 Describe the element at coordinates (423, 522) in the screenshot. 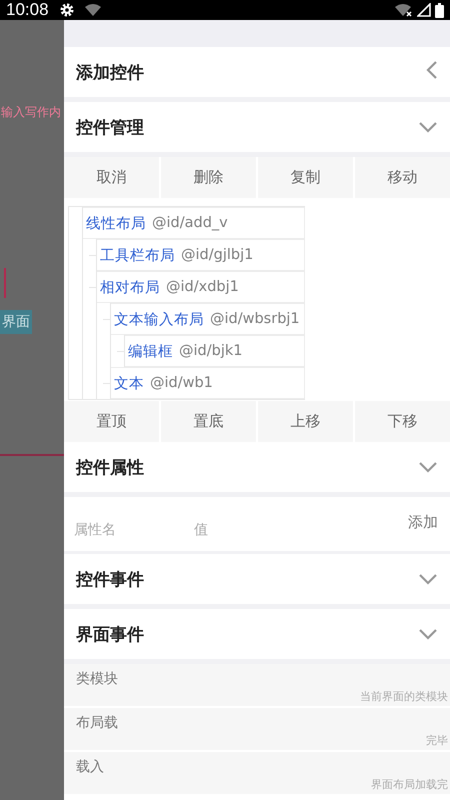

I see `add-button: 添加` at that location.